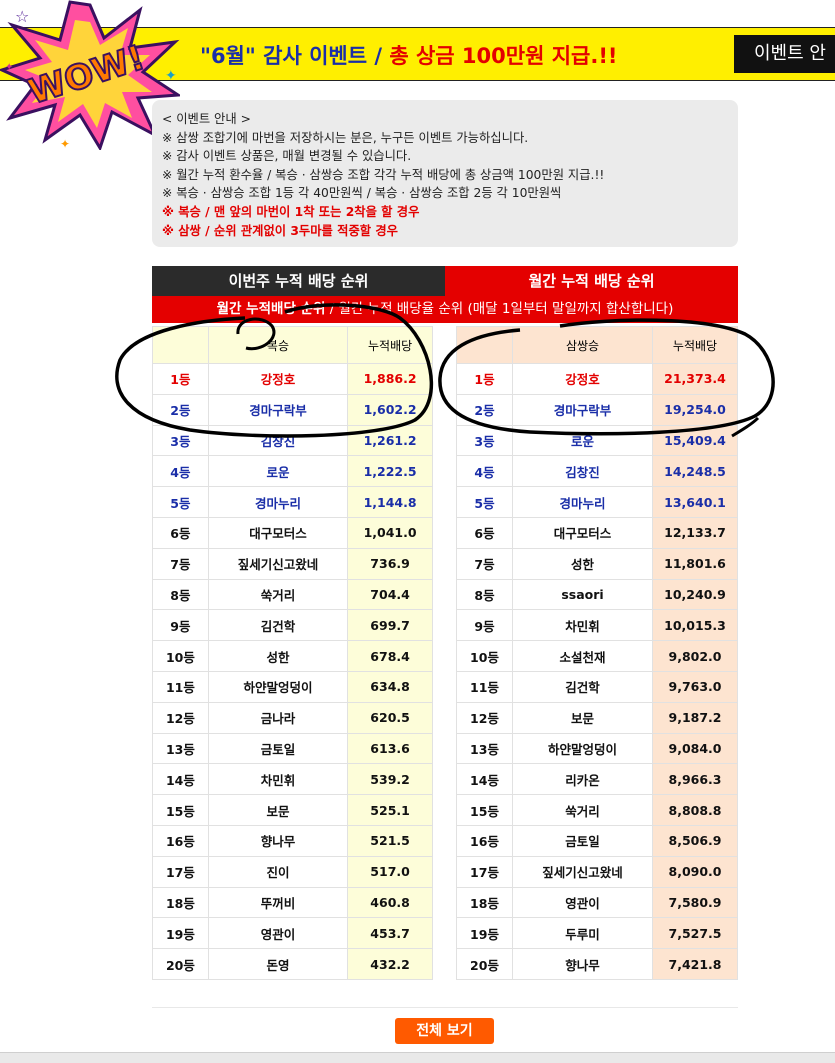 The height and width of the screenshot is (1063, 835). I want to click on table-row: 11등 하얀말엉덩이 634.8, so click(292, 686).